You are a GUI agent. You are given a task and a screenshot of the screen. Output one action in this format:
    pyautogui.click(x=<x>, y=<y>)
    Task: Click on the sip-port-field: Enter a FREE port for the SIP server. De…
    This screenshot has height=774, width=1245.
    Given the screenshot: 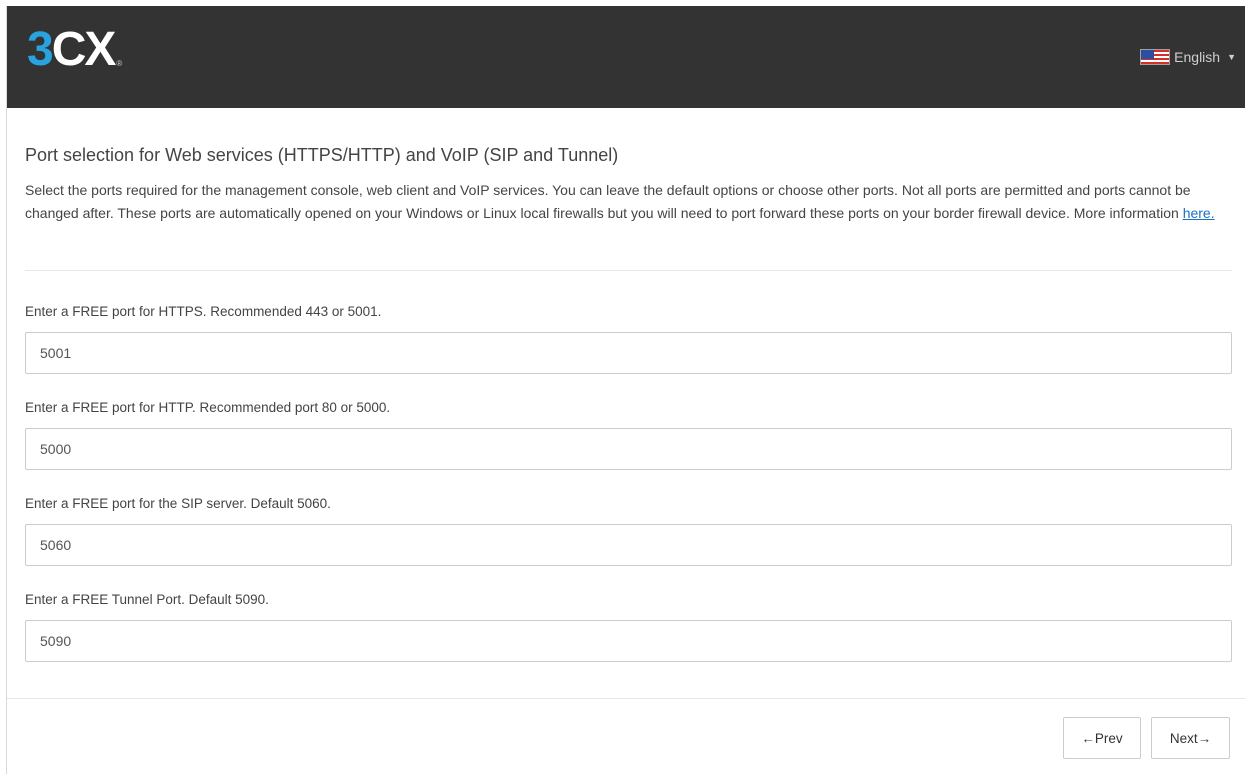 What is the action you would take?
    pyautogui.click(x=628, y=531)
    